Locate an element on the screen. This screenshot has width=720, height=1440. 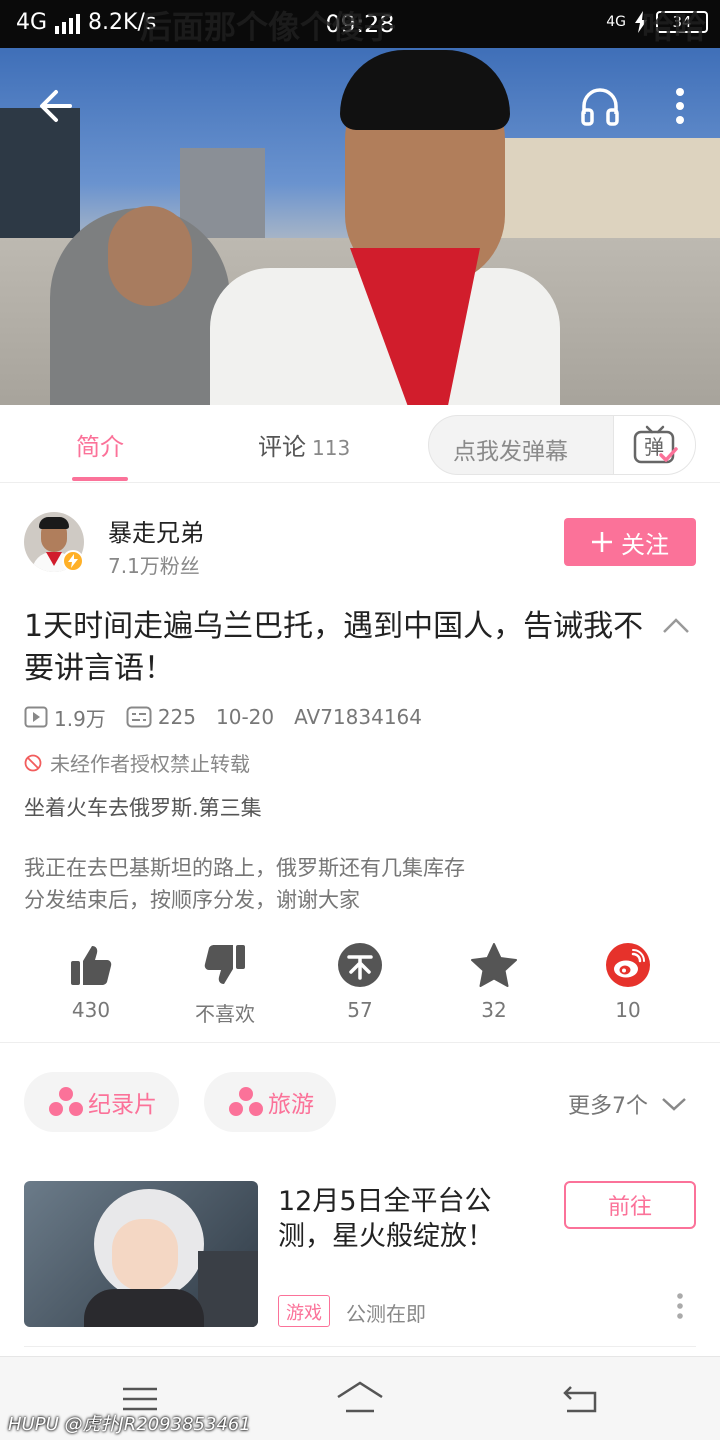
ad-subtitle: 公测在即 is located at coordinates (386, 1314).